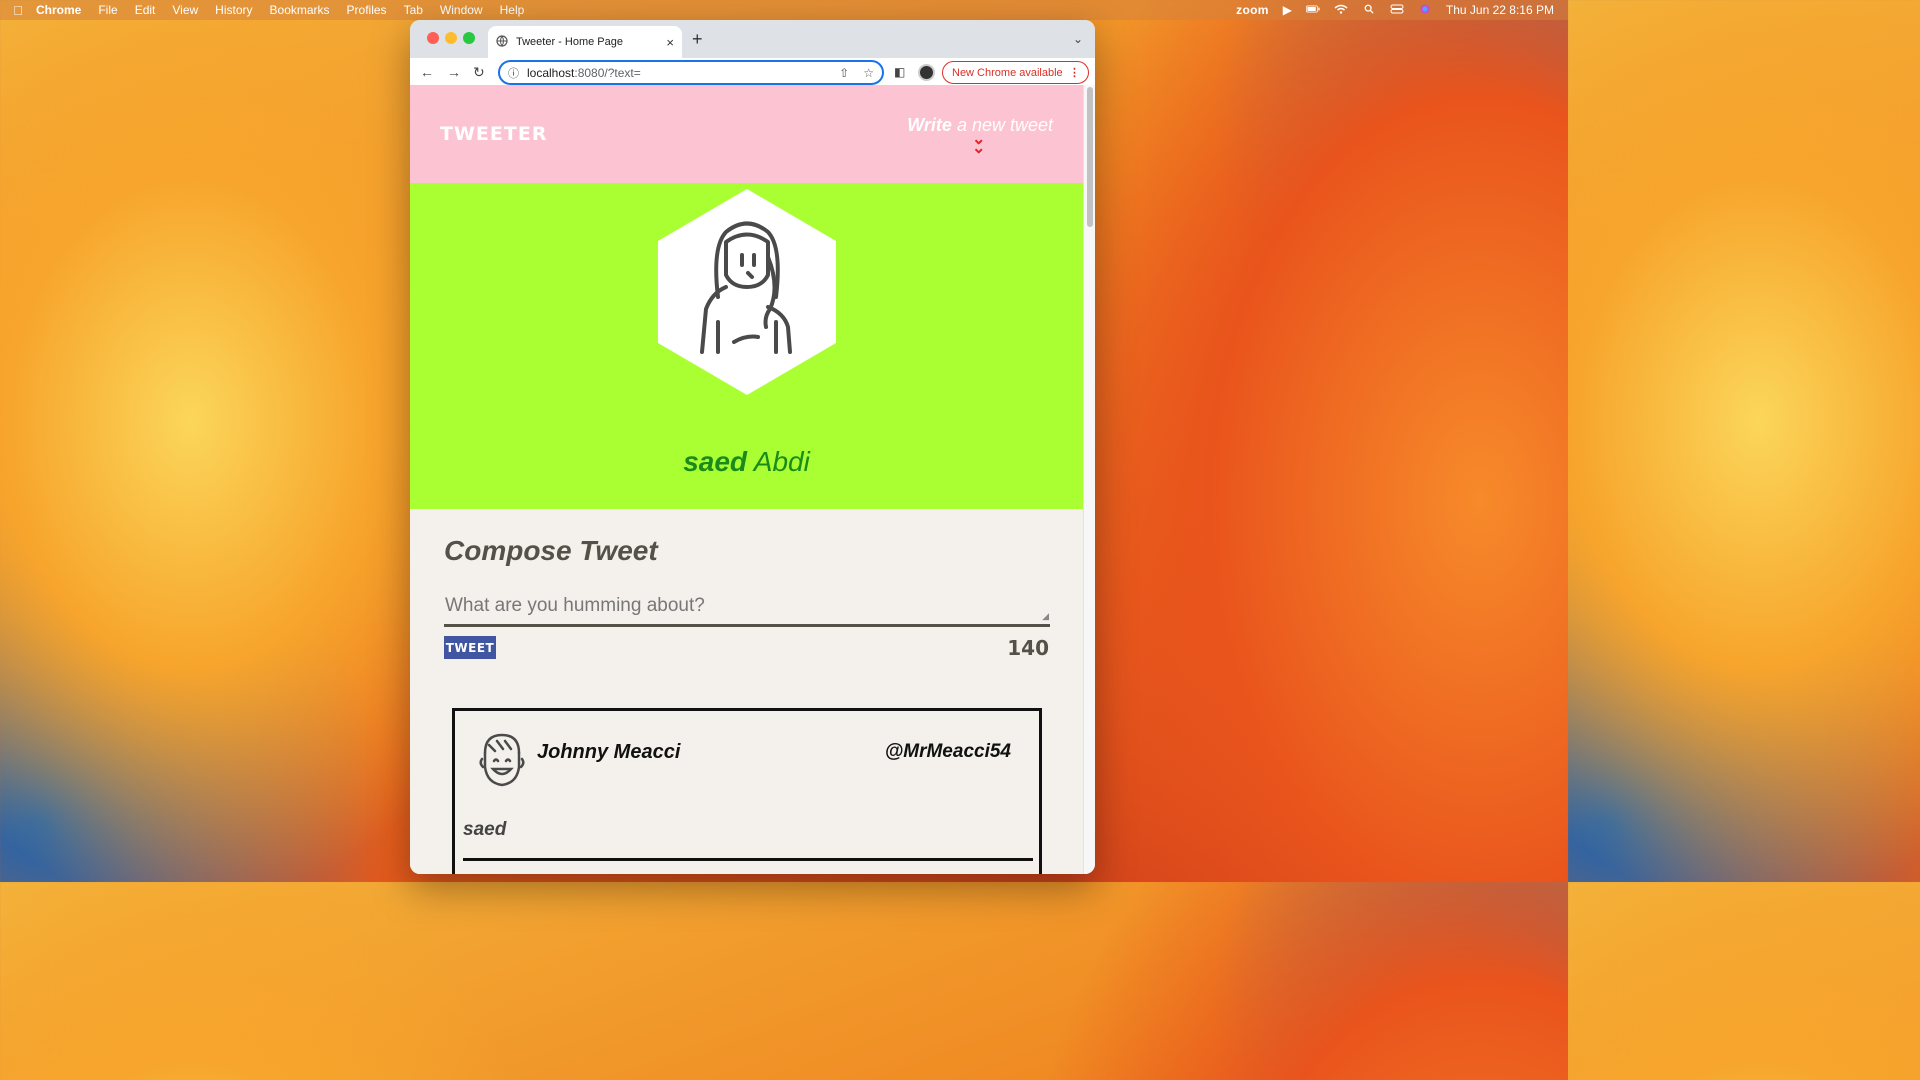 Image resolution: width=1920 pixels, height=1080 pixels. What do you see at coordinates (551, 72) in the screenshot?
I see `url-host: localhost` at bounding box center [551, 72].